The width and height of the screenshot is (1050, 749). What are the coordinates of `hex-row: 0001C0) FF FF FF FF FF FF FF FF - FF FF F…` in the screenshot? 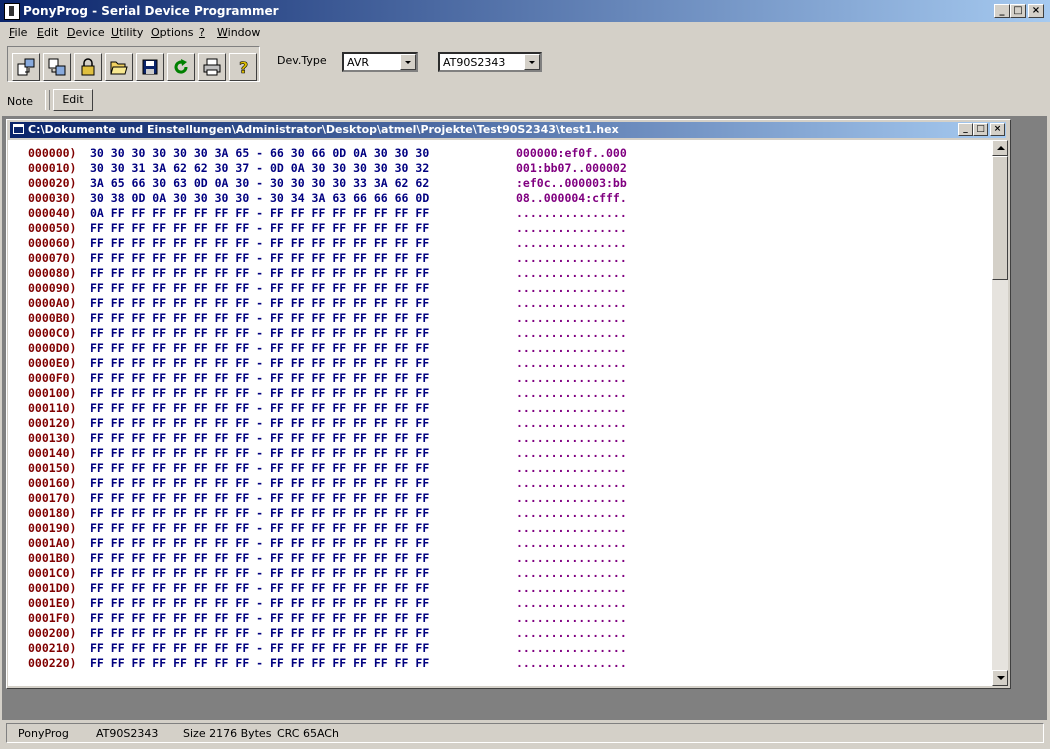 It's located at (327, 573).